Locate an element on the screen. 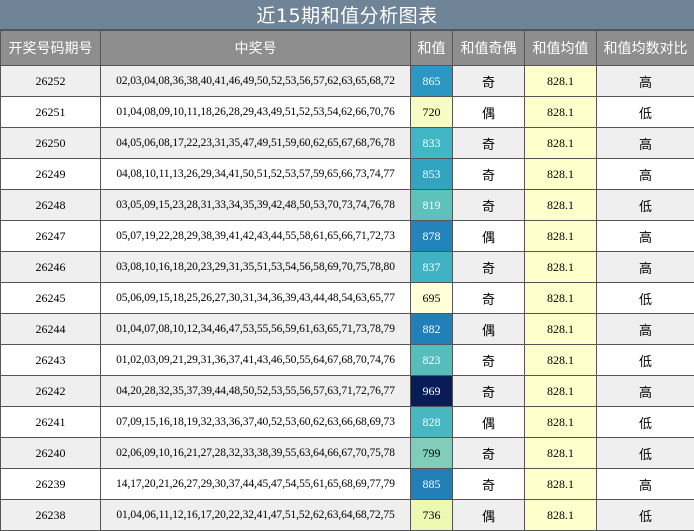 The image size is (694, 531). cell-sum: 736 is located at coordinates (432, 515).